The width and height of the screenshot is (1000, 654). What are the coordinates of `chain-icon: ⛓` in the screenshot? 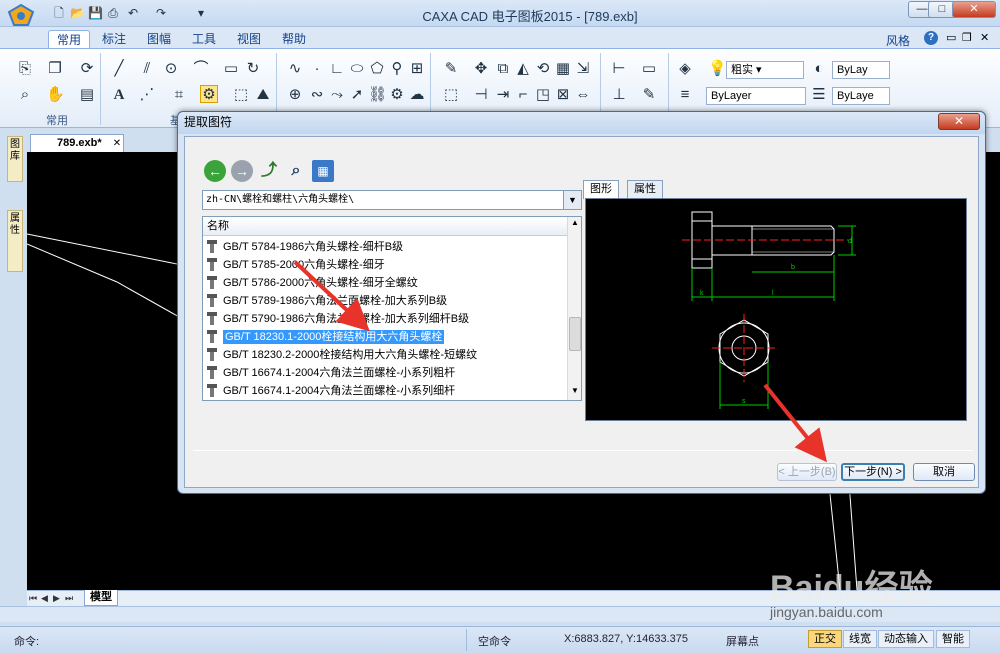 It's located at (377, 95).